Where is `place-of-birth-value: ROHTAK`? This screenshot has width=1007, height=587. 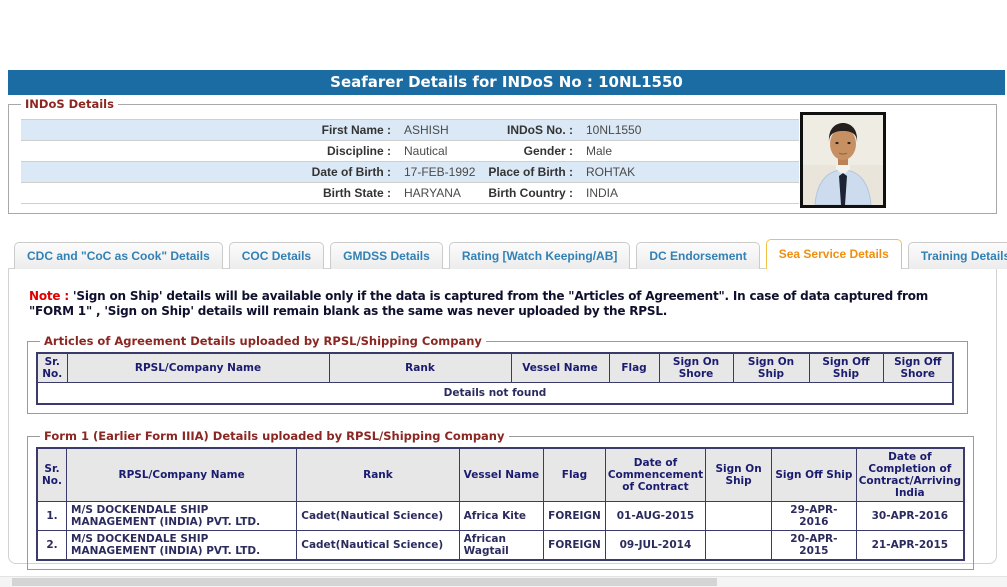 place-of-birth-value: ROHTAK is located at coordinates (611, 172).